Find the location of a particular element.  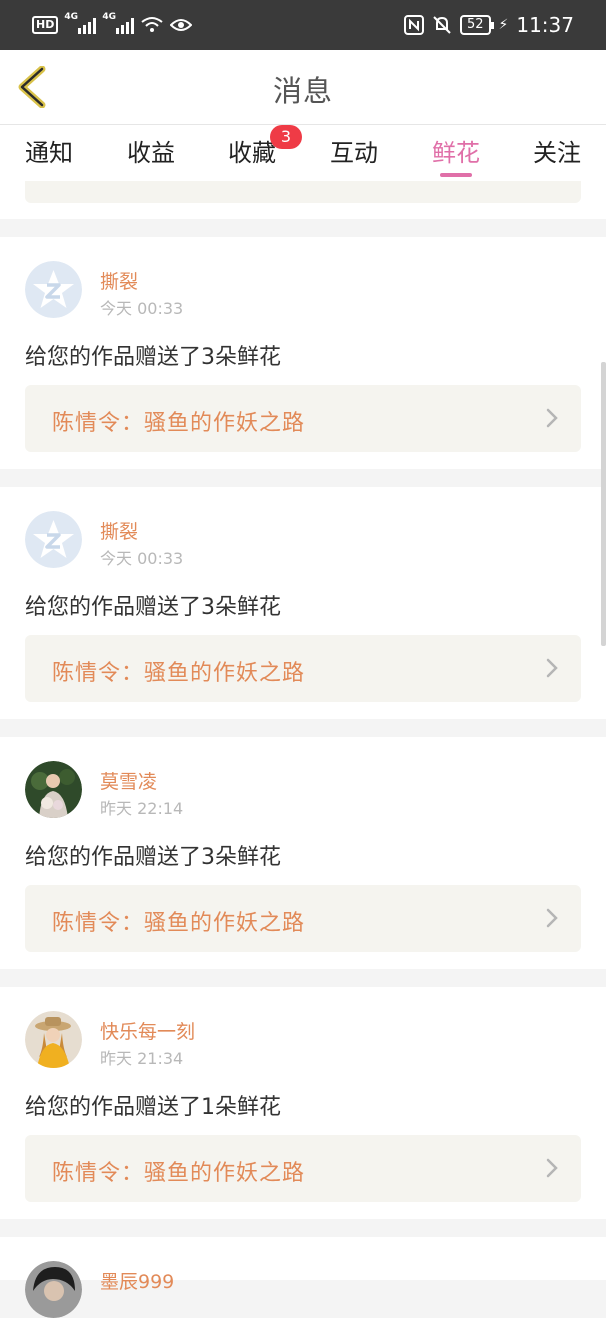

tab-bar: 通知 收益 收藏 3 互动 鲜花 关注 is located at coordinates (303, 153).